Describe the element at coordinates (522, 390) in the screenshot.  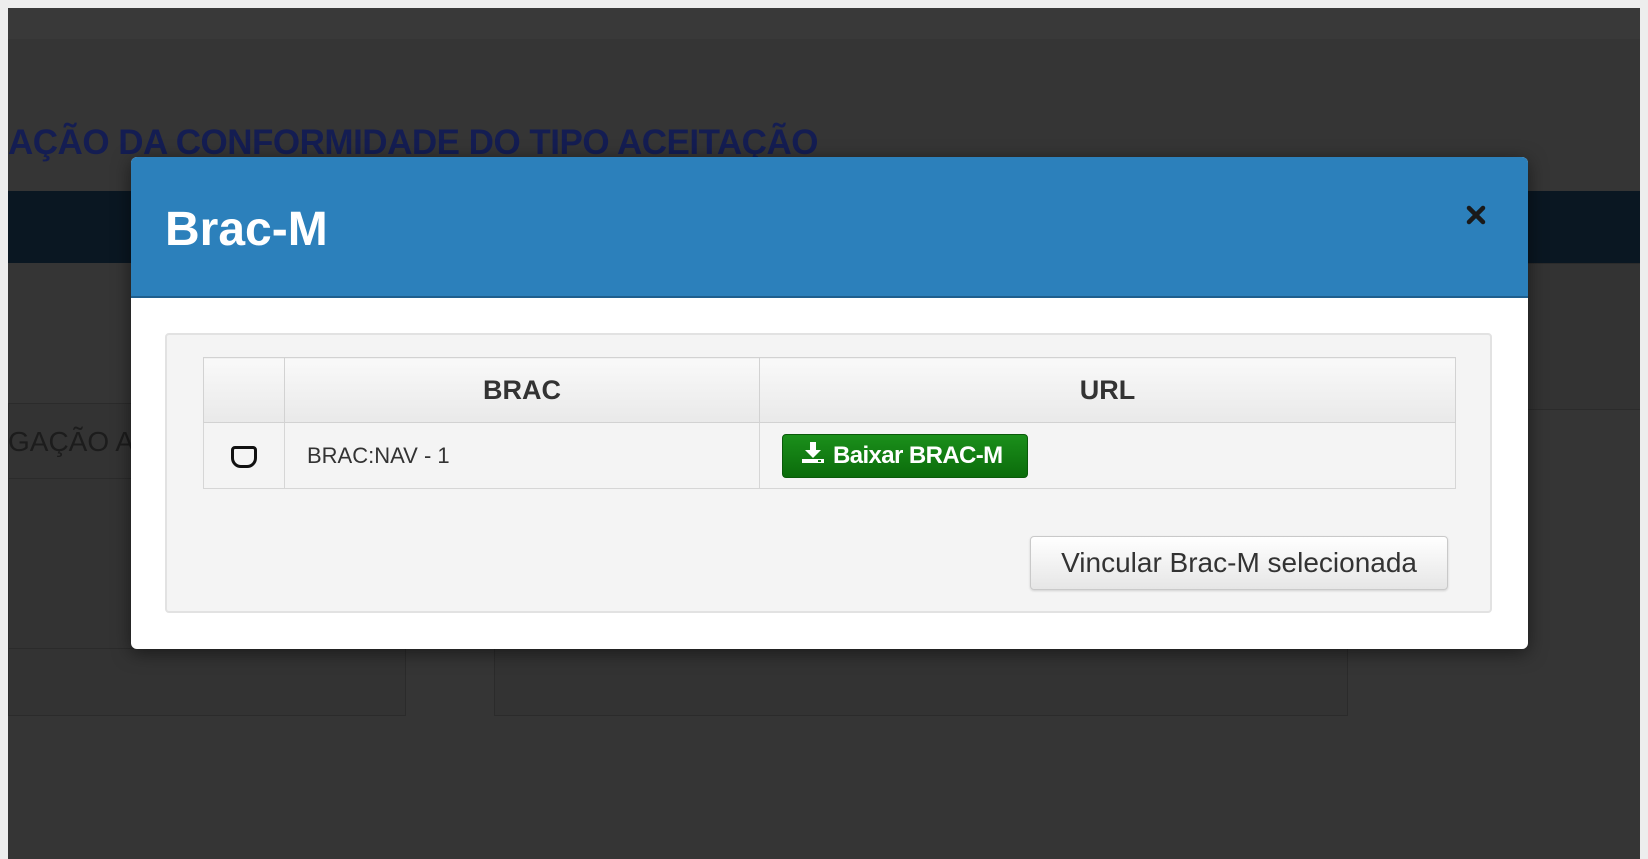
I see `column-header-brac: BRAC` at that location.